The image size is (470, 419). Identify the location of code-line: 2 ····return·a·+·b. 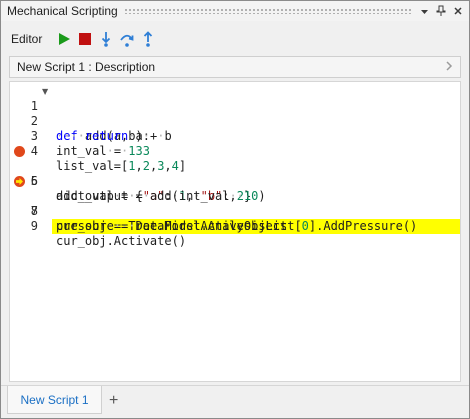
(235, 121).